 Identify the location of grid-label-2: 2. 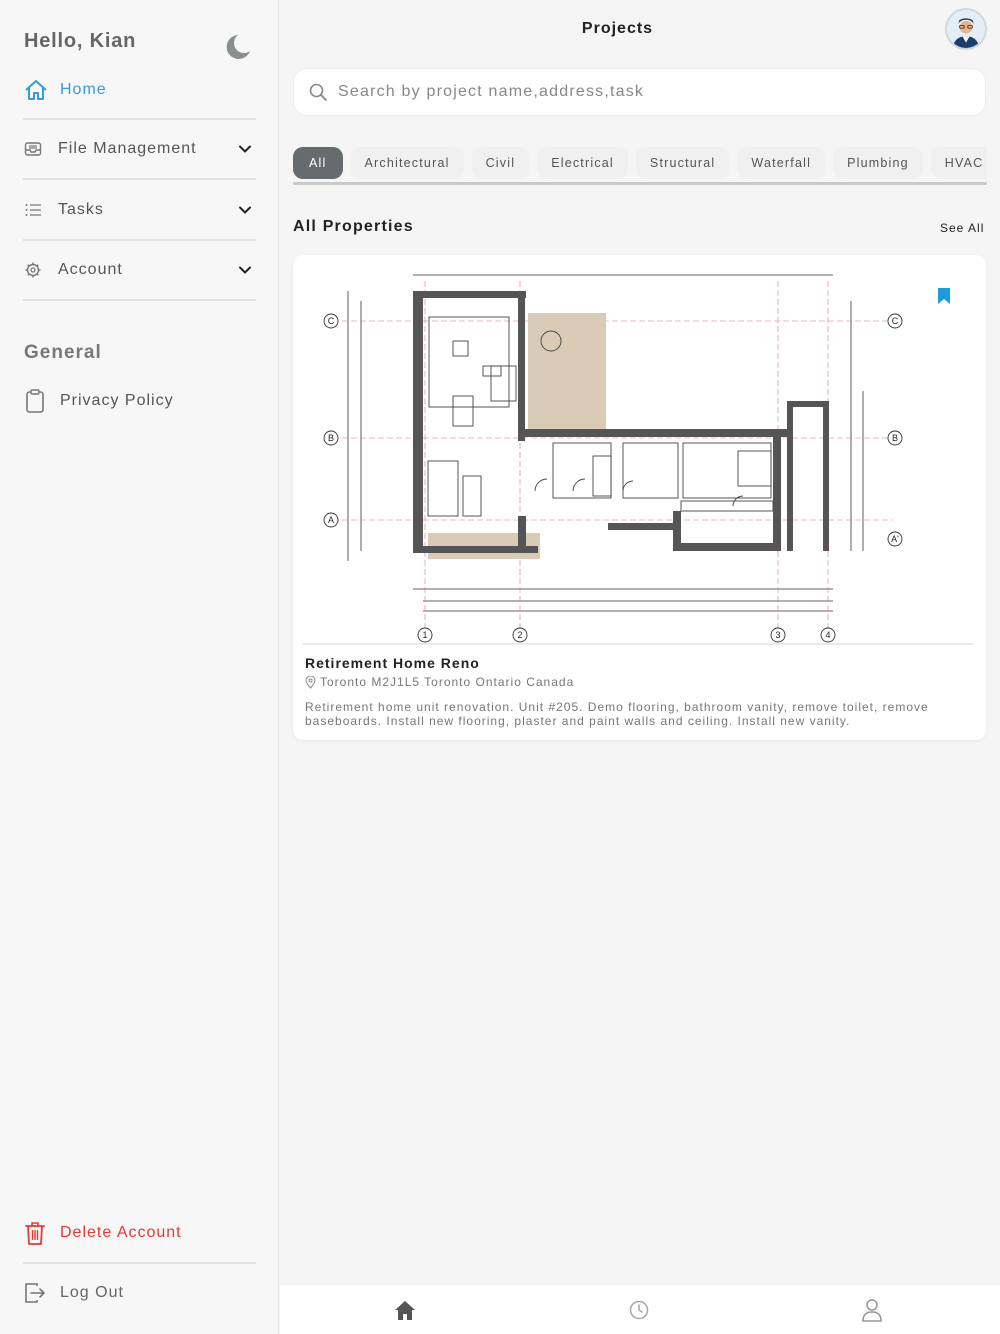
(519, 635).